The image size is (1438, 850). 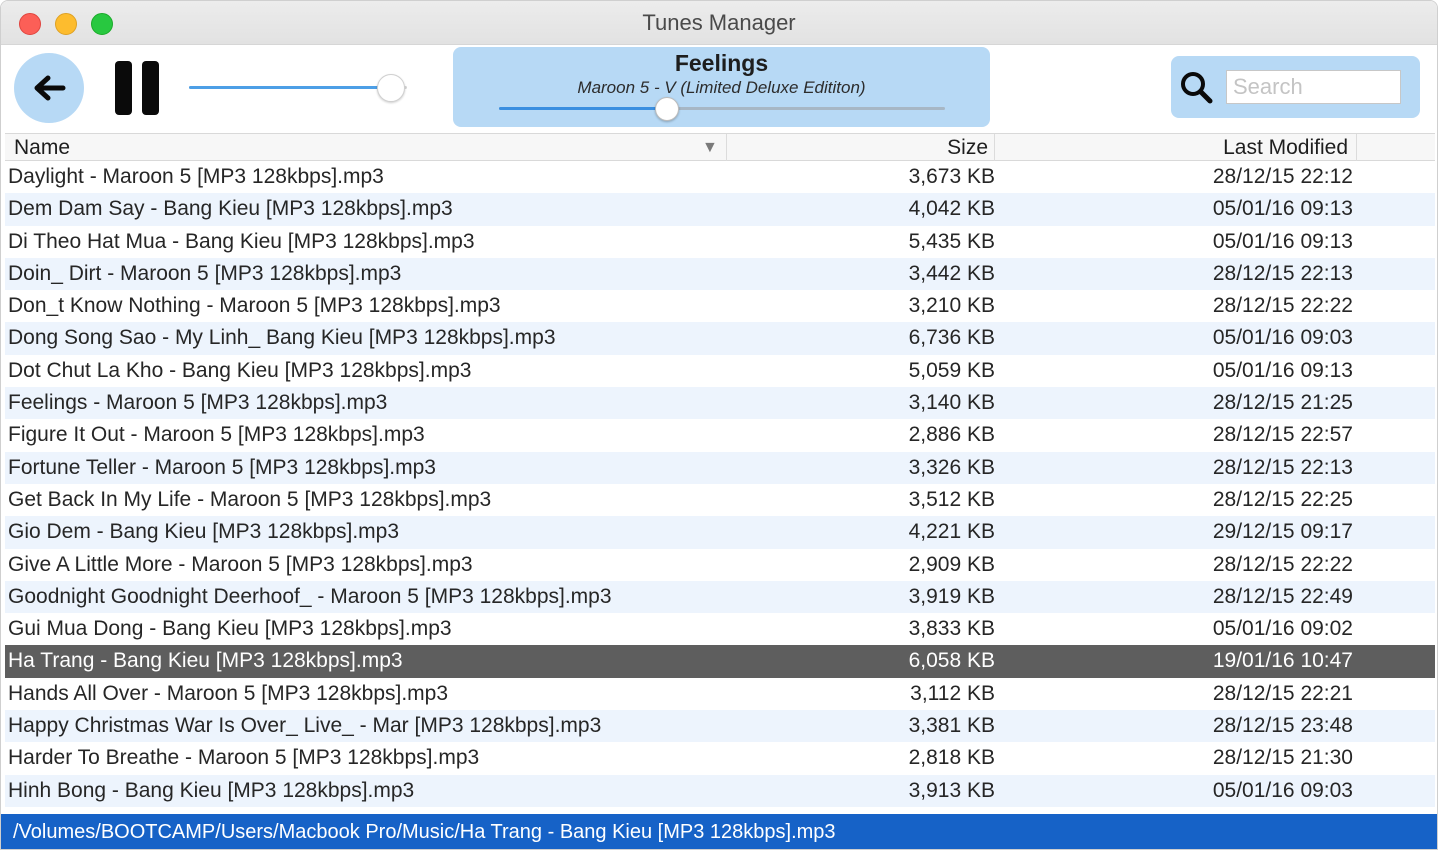 What do you see at coordinates (1313, 87) in the screenshot?
I see `search-input` at bounding box center [1313, 87].